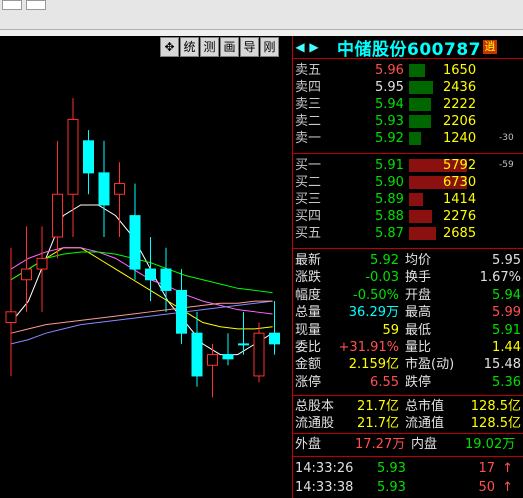  I want to click on bid-volume: 6730, so click(460, 182).